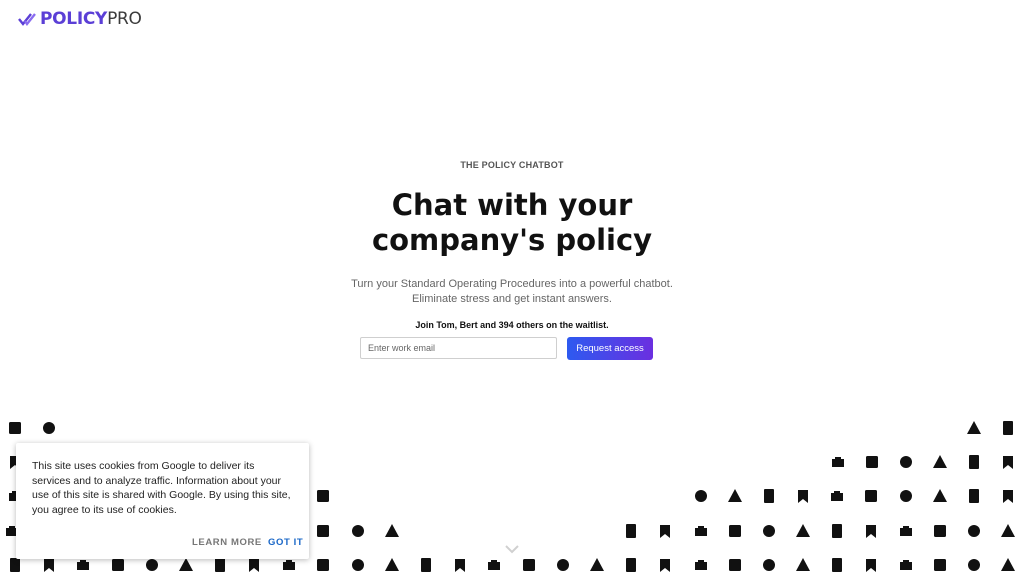 The width and height of the screenshot is (1024, 576). I want to click on gavel-icon, so click(15, 428).